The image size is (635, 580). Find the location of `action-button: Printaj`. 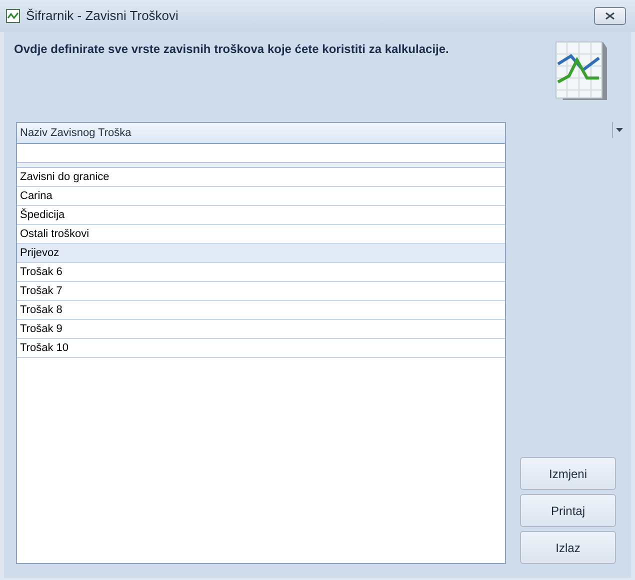

action-button: Printaj is located at coordinates (568, 510).